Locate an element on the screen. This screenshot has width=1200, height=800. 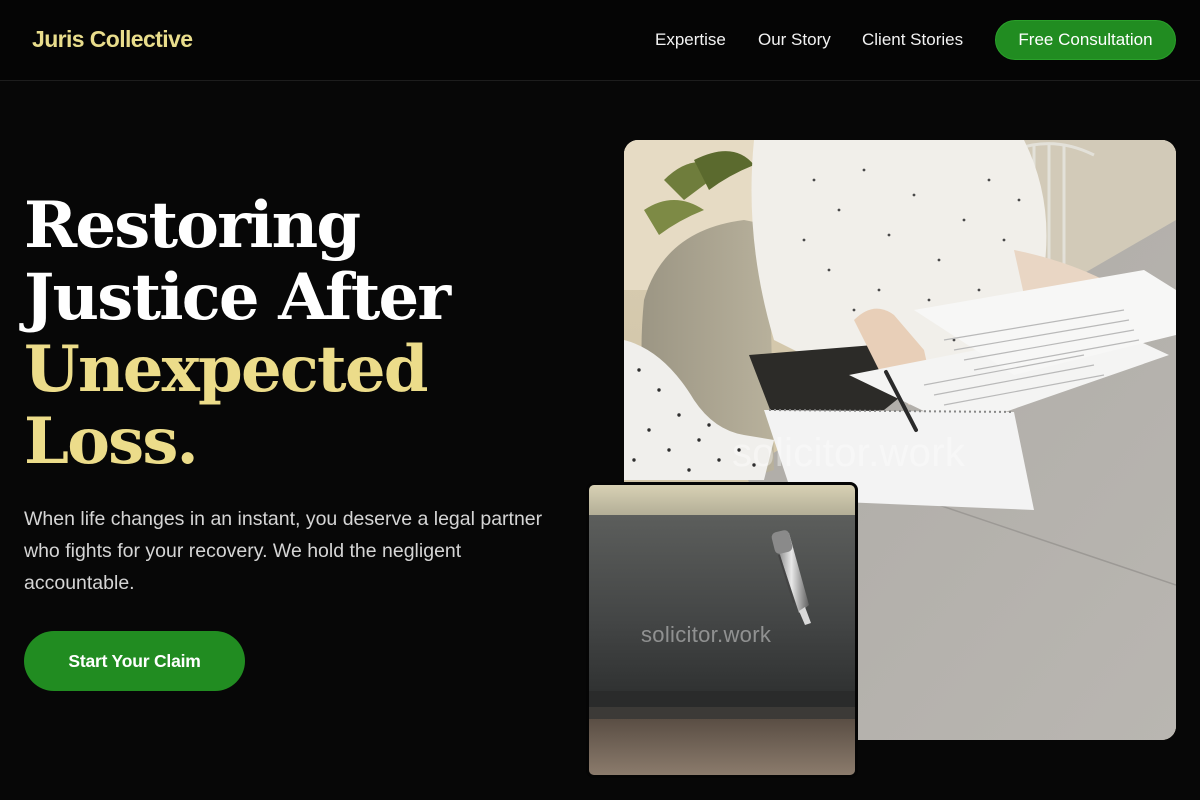
inset-photo-watermark: solicitor.work is located at coordinates (706, 634).